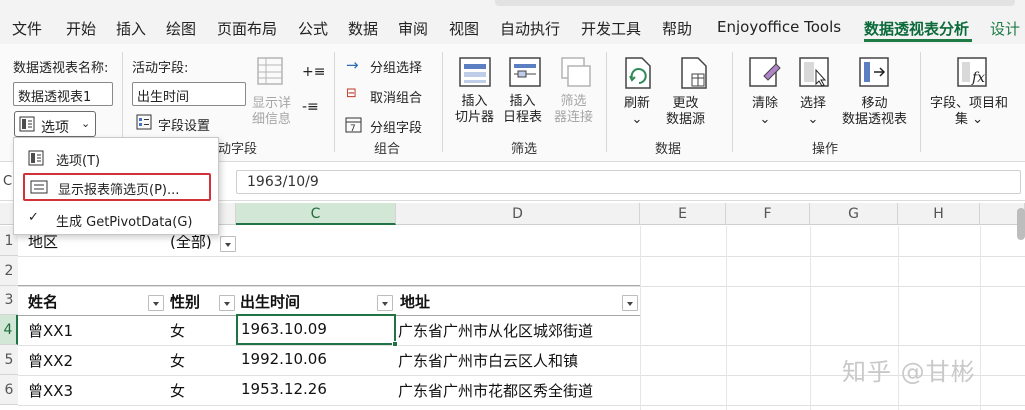 The width and height of the screenshot is (1025, 410). Describe the element at coordinates (363, 28) in the screenshot. I see `tab-data: 数据` at that location.